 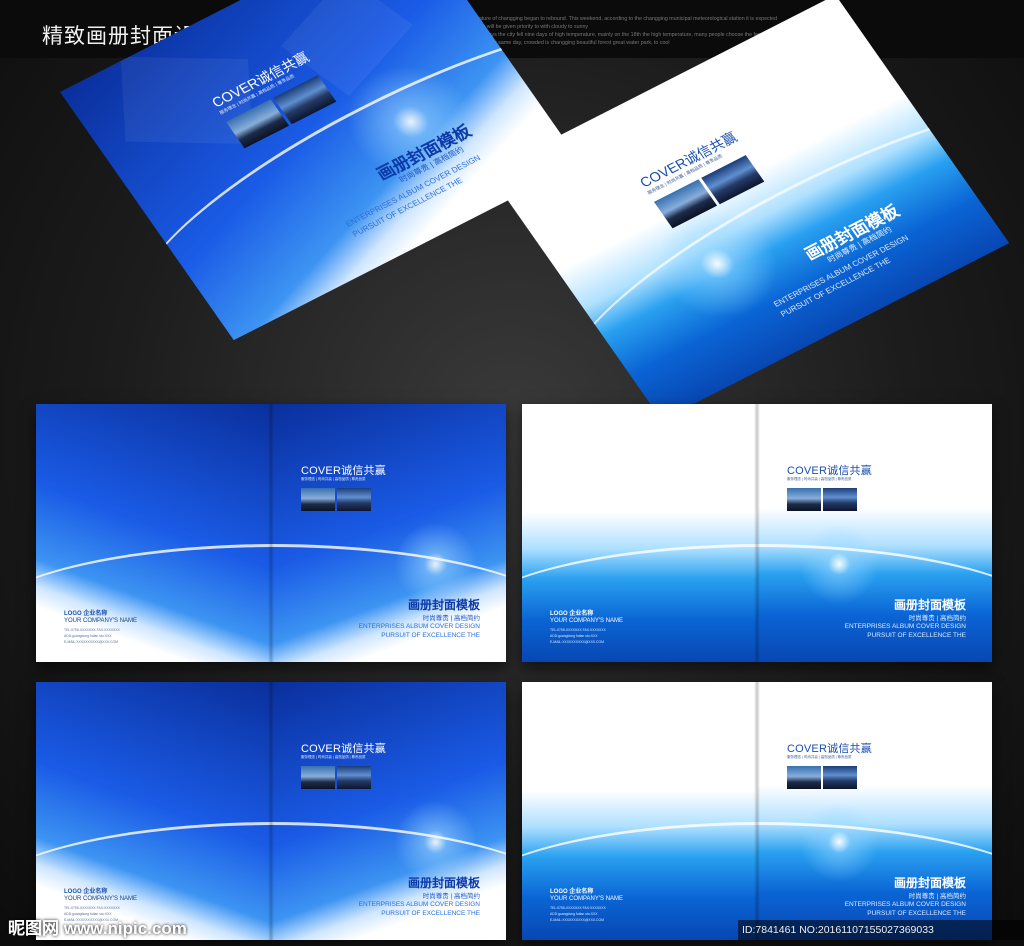 What do you see at coordinates (97, 928) in the screenshot?
I see `watermark-brand: 昵图网 www.nipic.com` at bounding box center [97, 928].